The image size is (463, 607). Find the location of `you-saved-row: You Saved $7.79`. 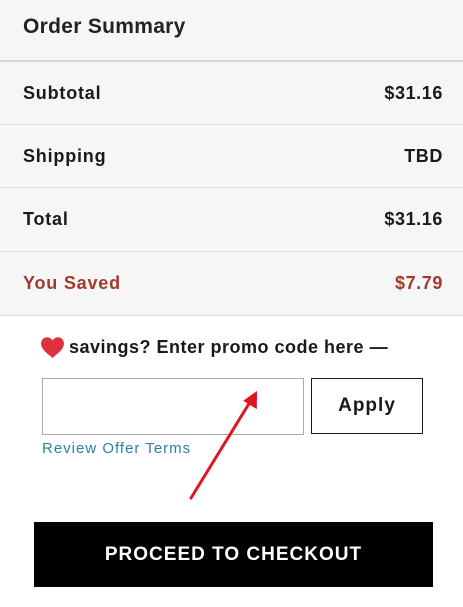

you-saved-row: You Saved $7.79 is located at coordinates (231, 283).